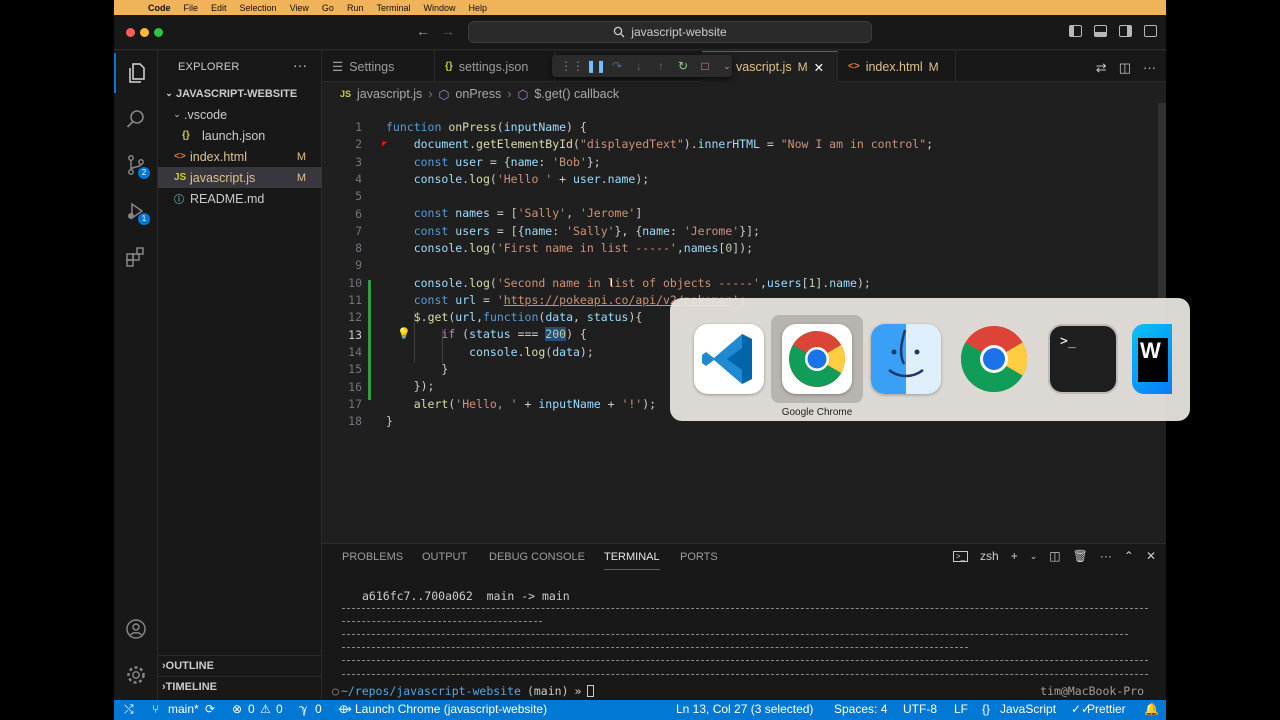  I want to click on tab-label: vascript.js, so click(764, 67).